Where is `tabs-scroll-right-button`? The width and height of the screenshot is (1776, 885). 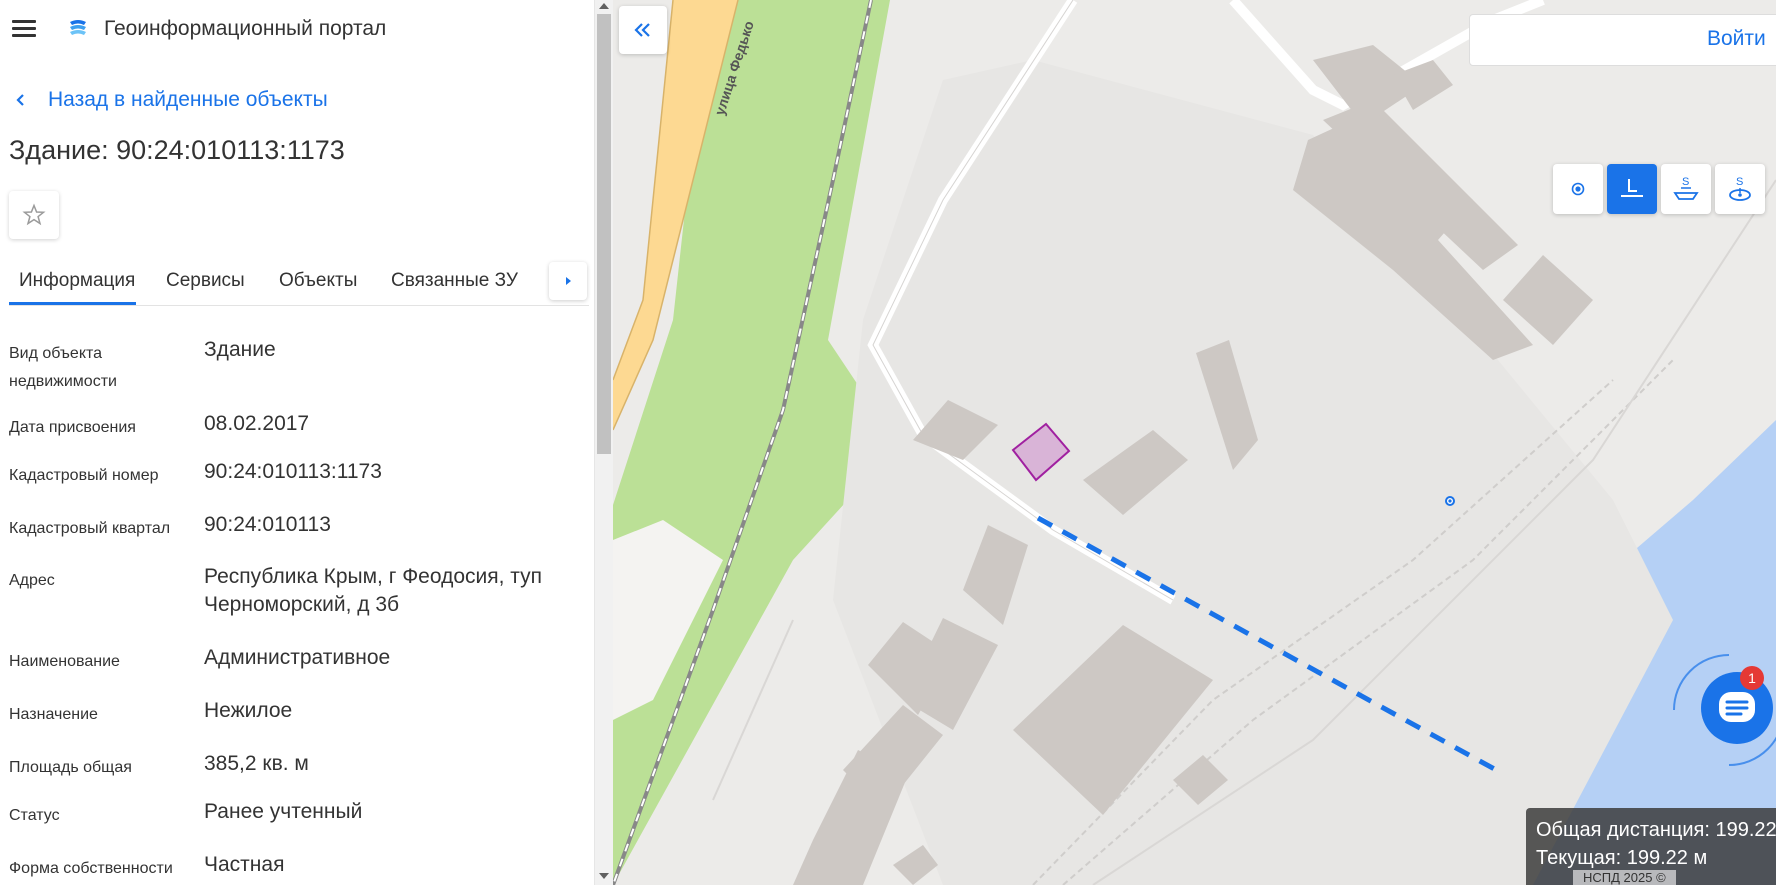
tabs-scroll-right-button is located at coordinates (568, 281).